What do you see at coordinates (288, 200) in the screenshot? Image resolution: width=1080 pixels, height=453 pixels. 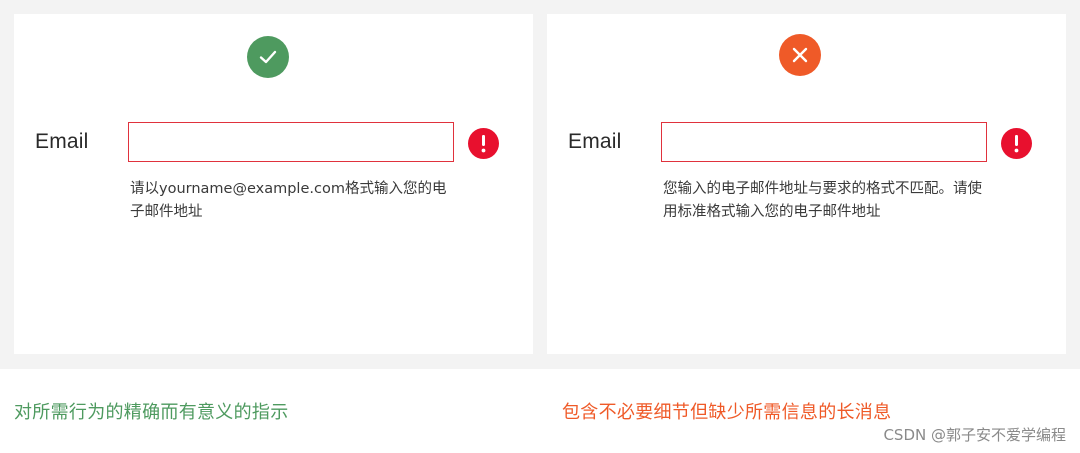 I see `helper-text: 请以yourname@example.com格式输入您的电子邮件地址` at bounding box center [288, 200].